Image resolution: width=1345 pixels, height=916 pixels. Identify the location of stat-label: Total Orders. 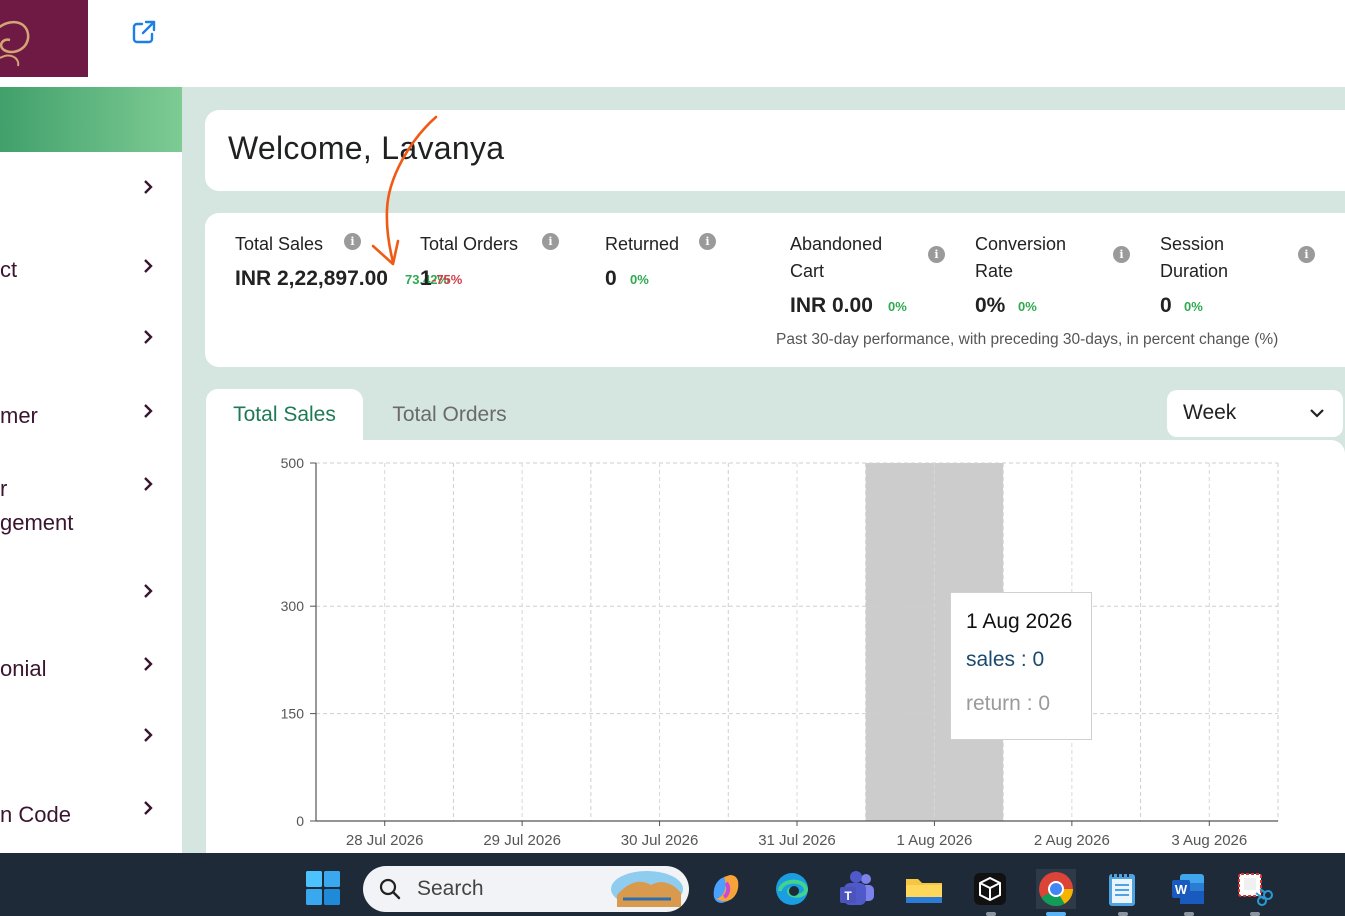
(469, 244).